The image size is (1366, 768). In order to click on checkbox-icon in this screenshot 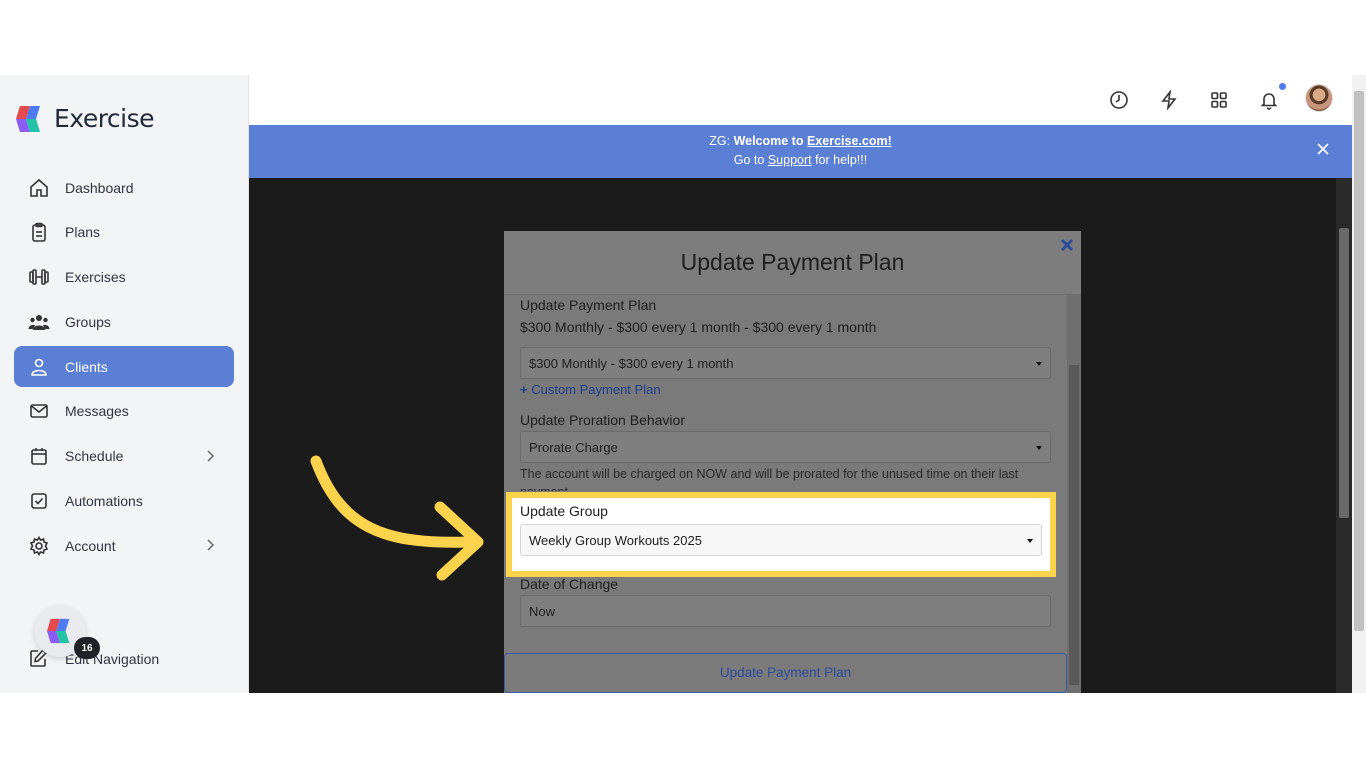, I will do `click(39, 501)`.